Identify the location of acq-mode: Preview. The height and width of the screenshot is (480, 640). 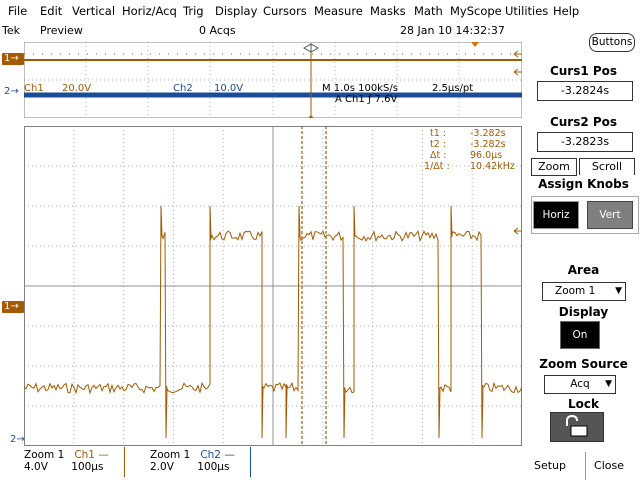
(61, 30).